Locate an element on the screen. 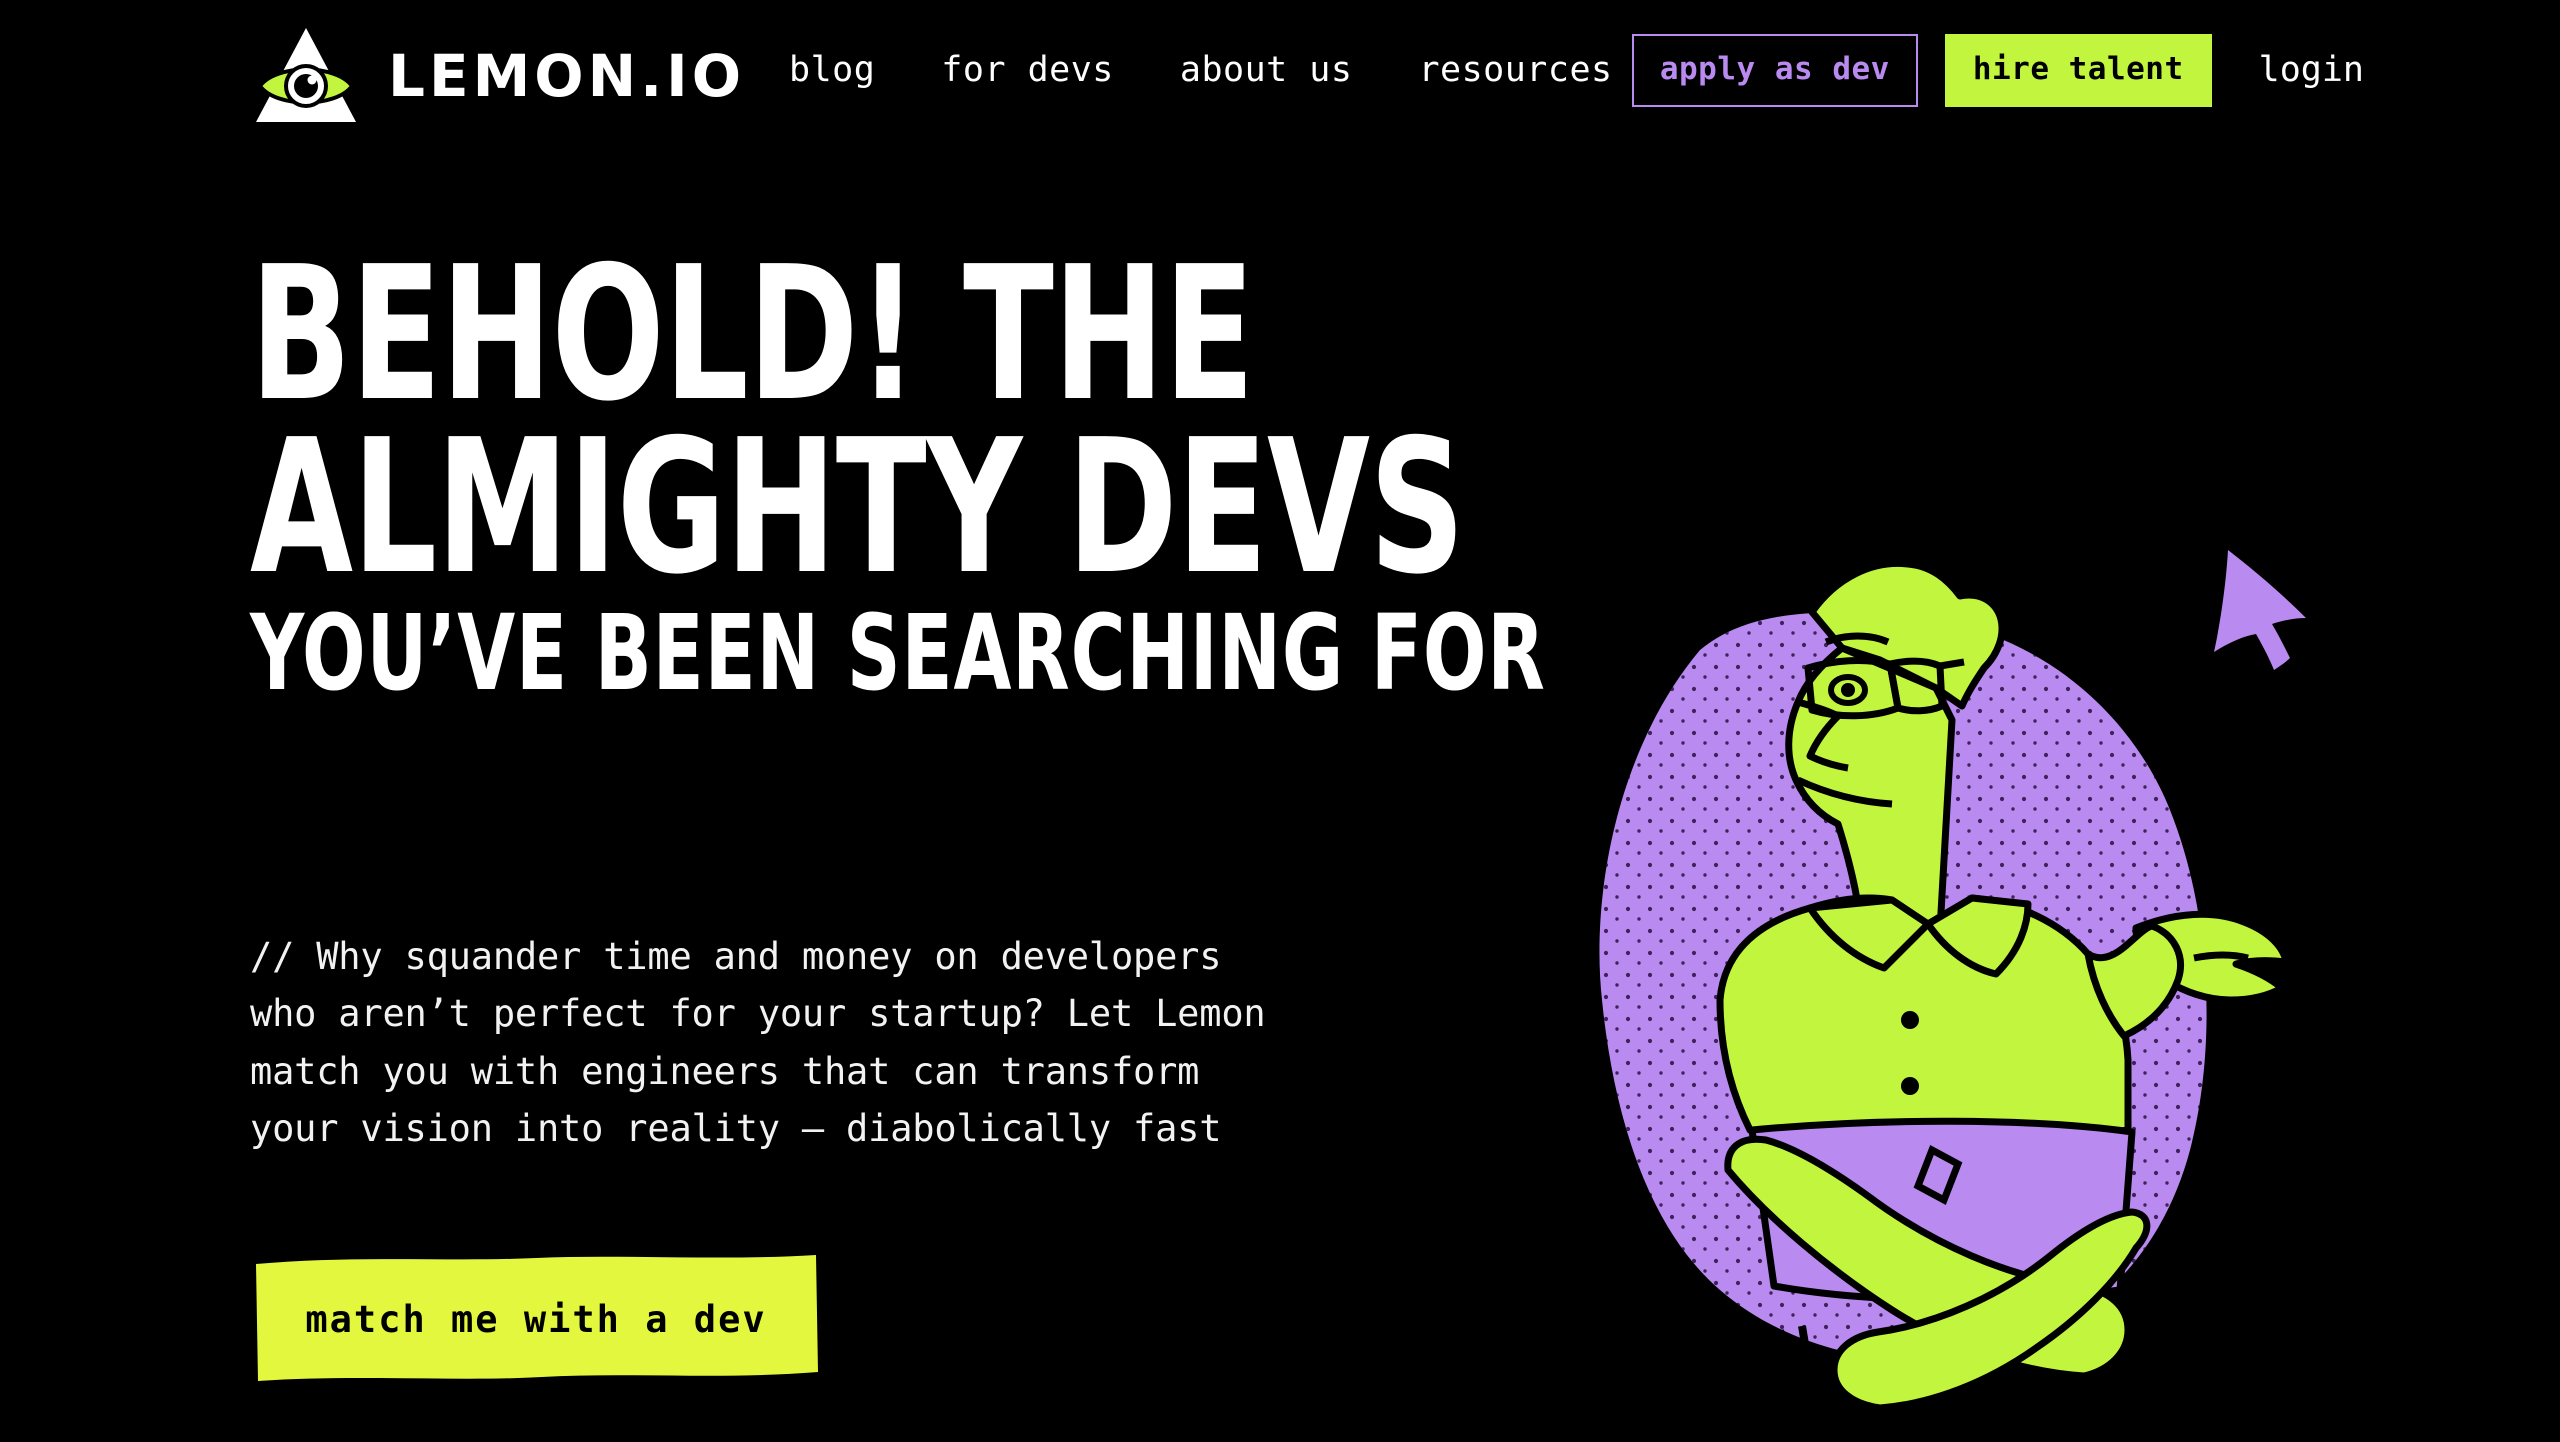 This screenshot has height=1442, width=2560. nav-link-blog: blog is located at coordinates (832, 70).